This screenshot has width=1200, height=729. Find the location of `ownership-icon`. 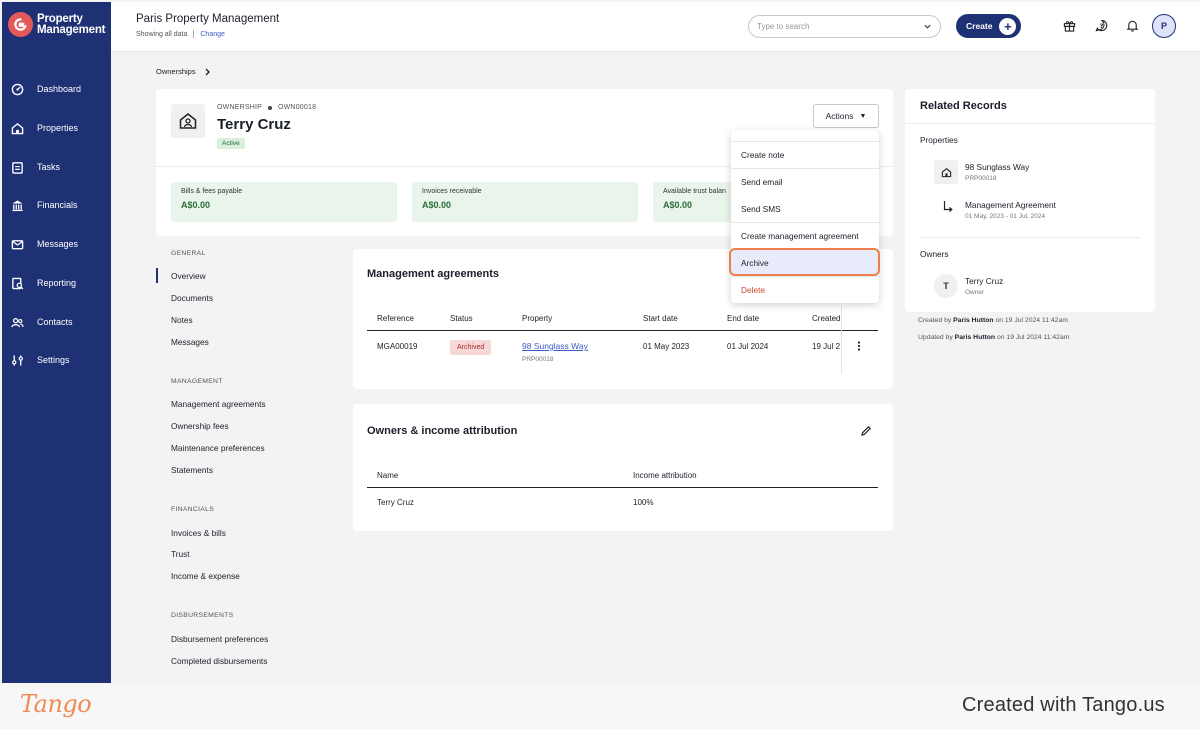

ownership-icon is located at coordinates (188, 121).